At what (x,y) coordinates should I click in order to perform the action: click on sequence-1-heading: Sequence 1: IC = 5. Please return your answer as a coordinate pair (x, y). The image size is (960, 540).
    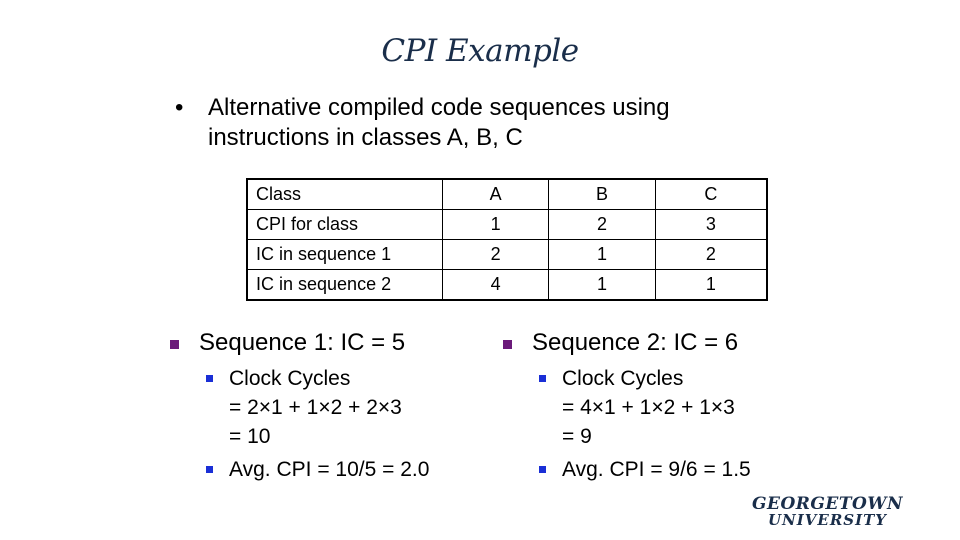
    Looking at the image, I should click on (302, 342).